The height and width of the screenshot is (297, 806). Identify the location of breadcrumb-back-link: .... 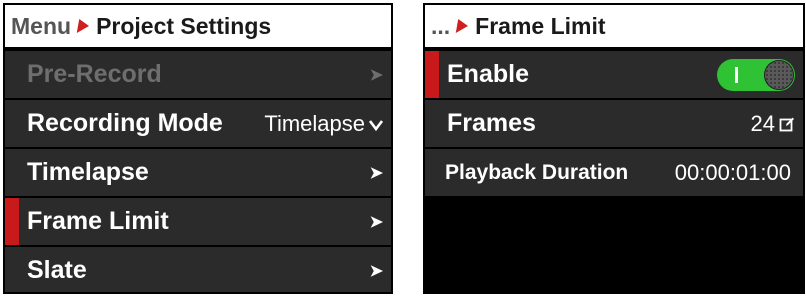
(440, 26).